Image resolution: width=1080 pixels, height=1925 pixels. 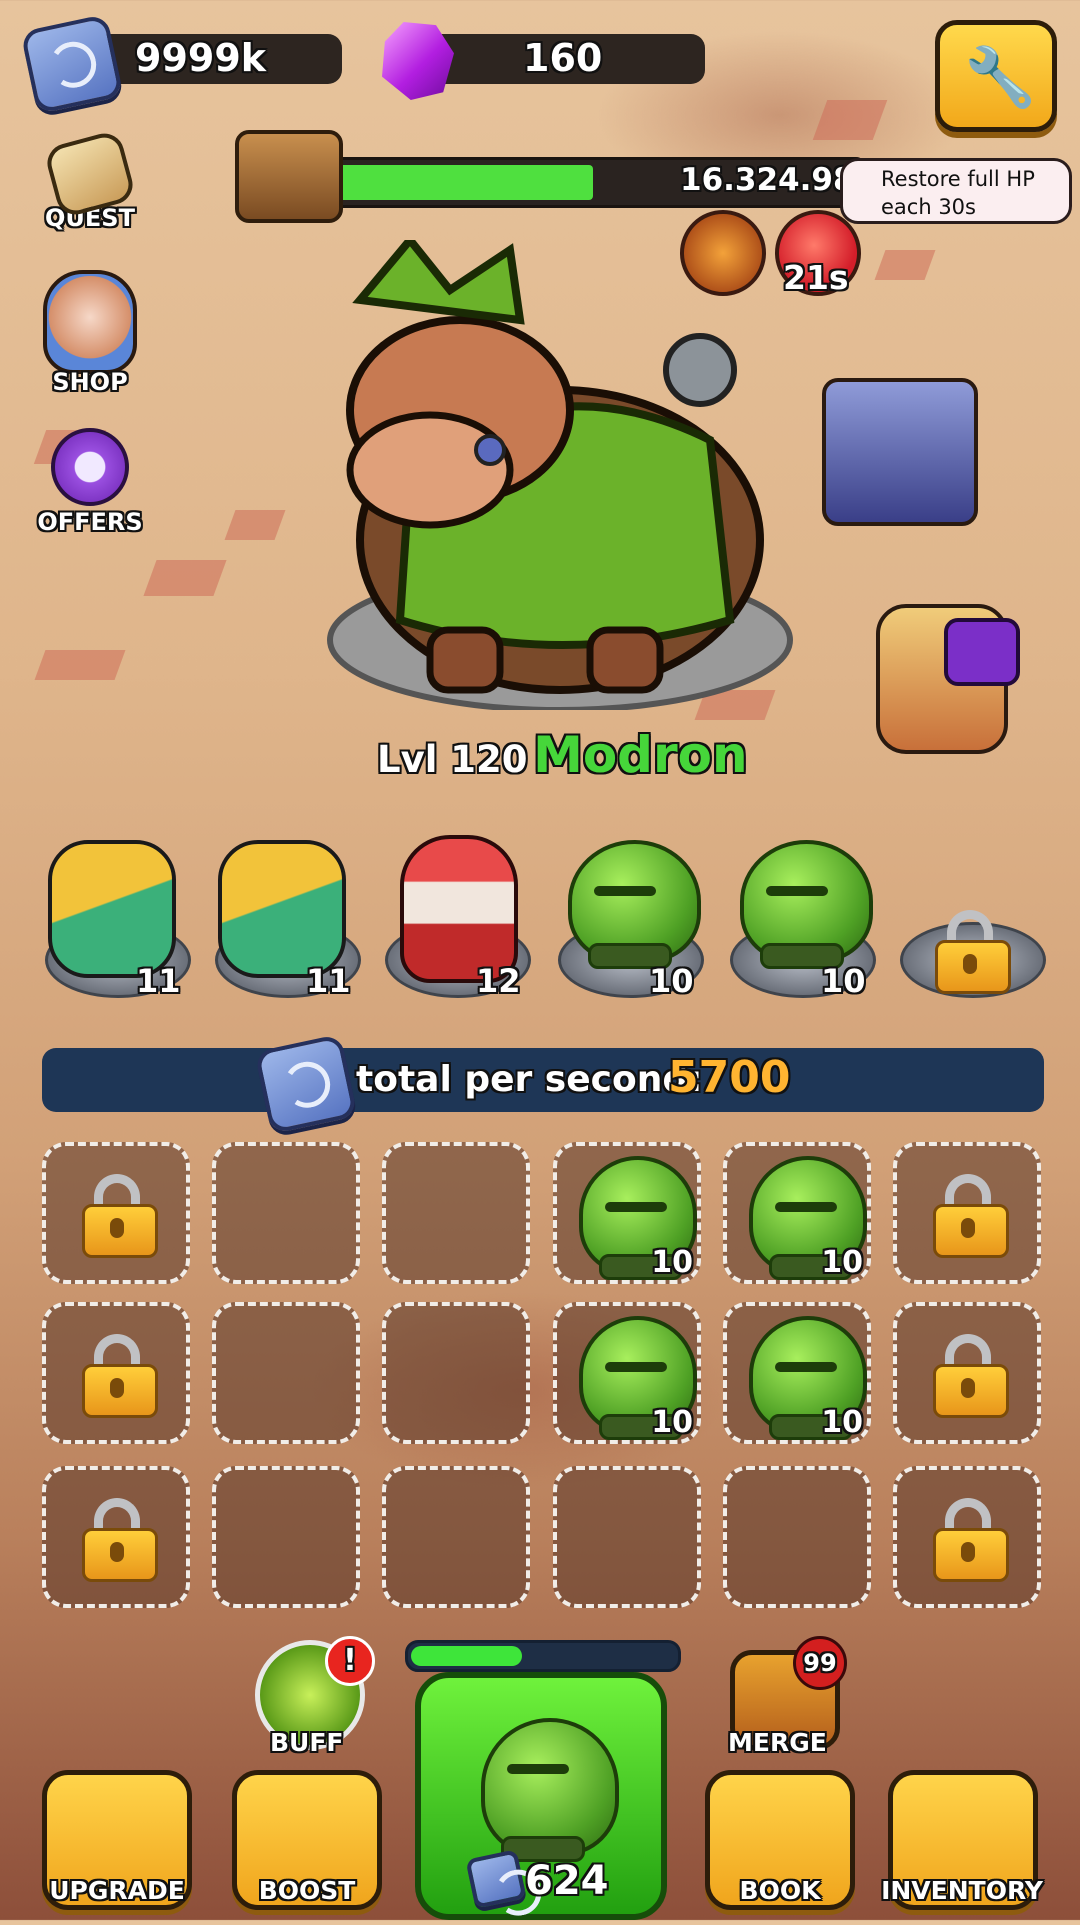 What do you see at coordinates (729, 1077) in the screenshot?
I see `income-value: 5700` at bounding box center [729, 1077].